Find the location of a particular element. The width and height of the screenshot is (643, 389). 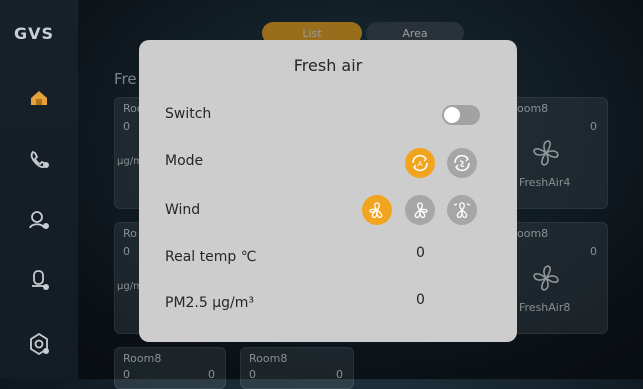

mode-auto-button: A is located at coordinates (420, 163).